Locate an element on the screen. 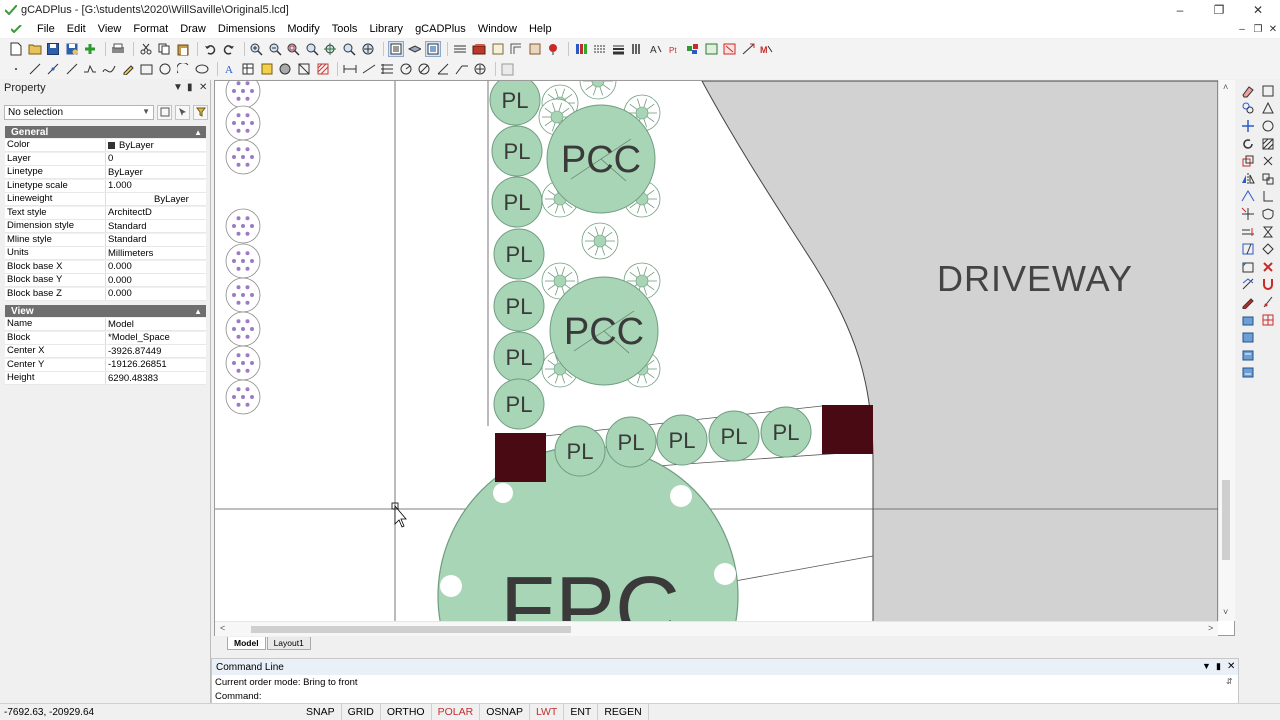 This screenshot has width=1280, height=720. prop-row-block-base-z: Block base Z 0.000 is located at coordinates (105, 294).